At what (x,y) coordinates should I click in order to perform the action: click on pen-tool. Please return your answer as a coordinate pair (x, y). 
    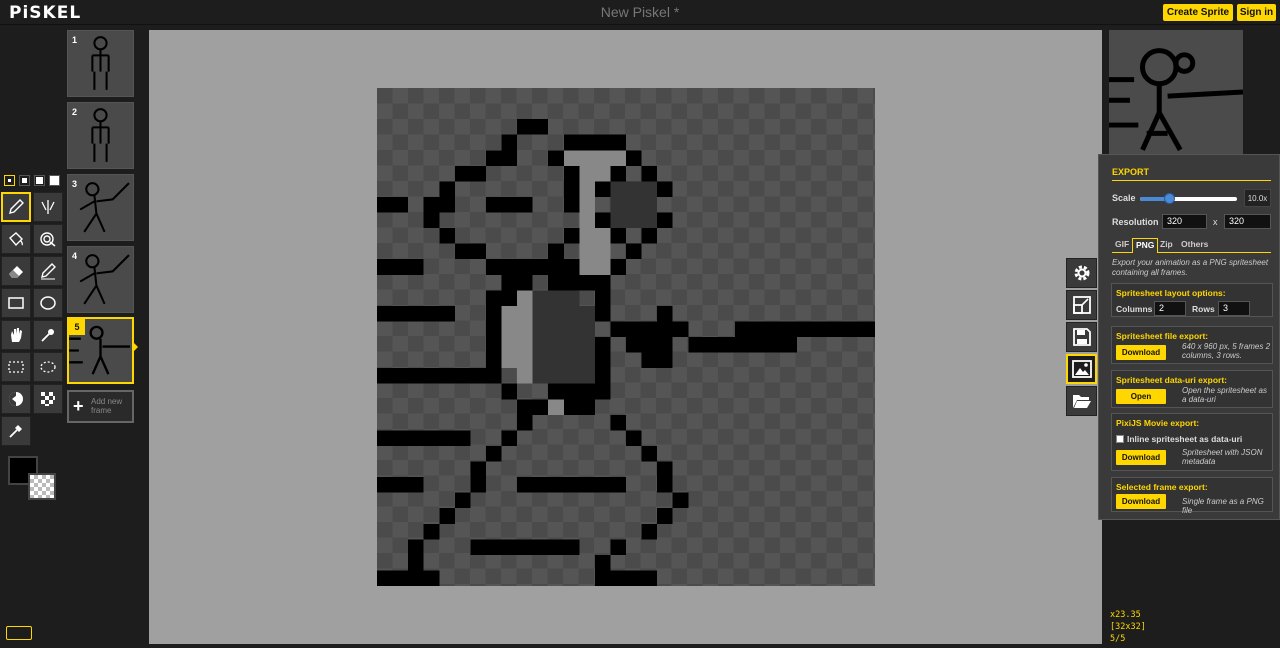
    Looking at the image, I should click on (16, 207).